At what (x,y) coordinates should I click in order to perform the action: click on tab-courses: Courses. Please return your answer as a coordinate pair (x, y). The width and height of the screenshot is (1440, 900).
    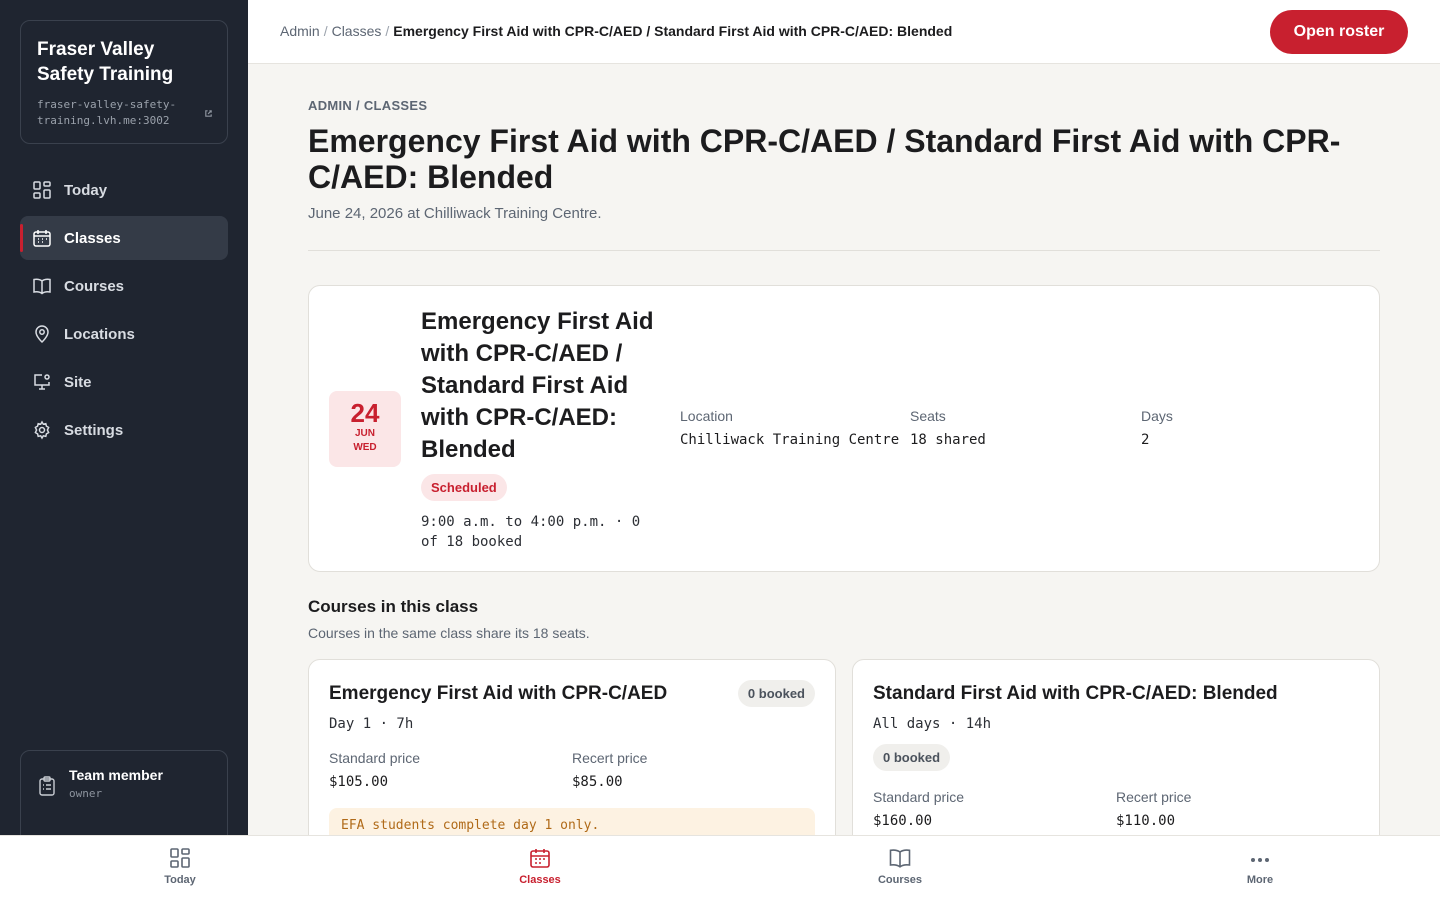
    Looking at the image, I should click on (900, 868).